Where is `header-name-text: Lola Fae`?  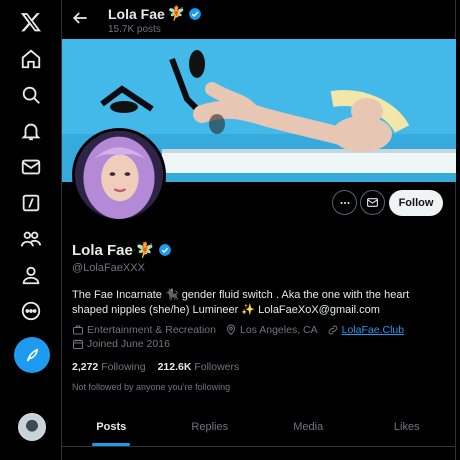 header-name-text: Lola Fae is located at coordinates (136, 13).